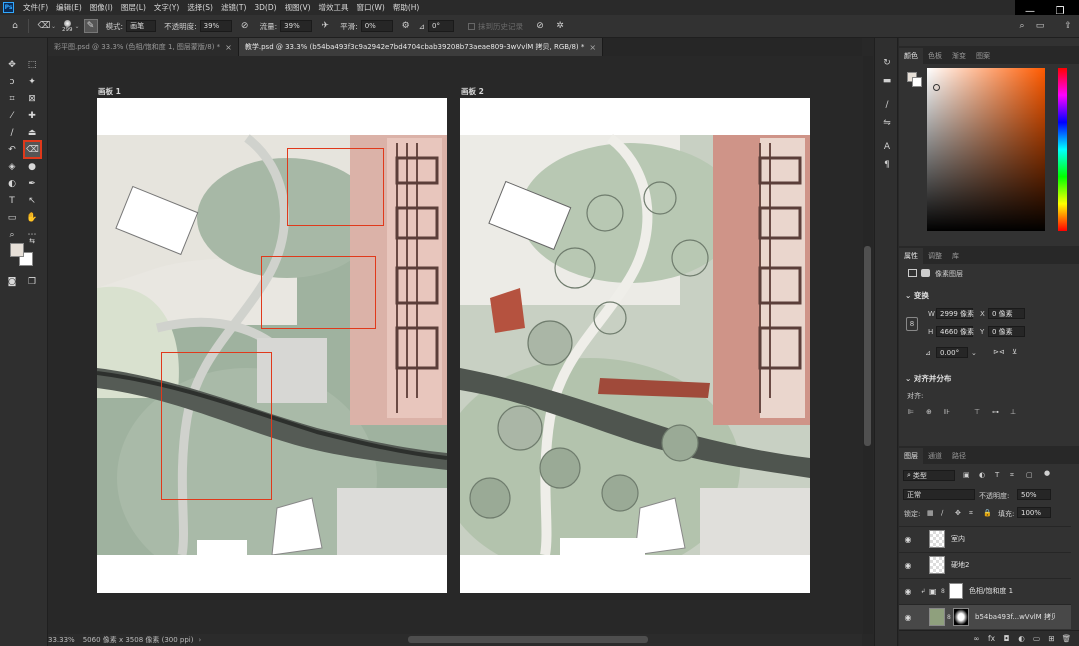 The width and height of the screenshot is (1079, 646). I want to click on new-layer-icon: ⊞, so click(1051, 638).